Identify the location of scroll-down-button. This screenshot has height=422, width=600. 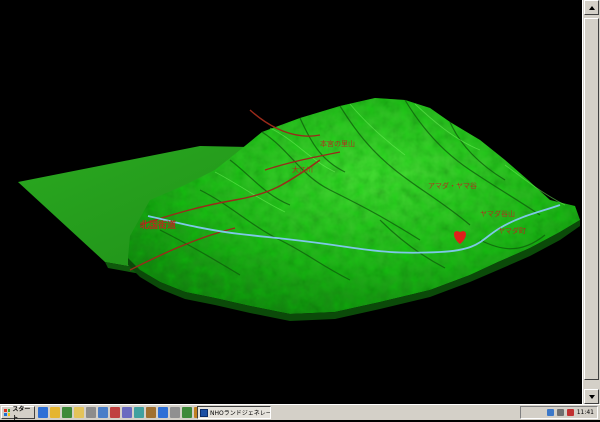
(591, 396).